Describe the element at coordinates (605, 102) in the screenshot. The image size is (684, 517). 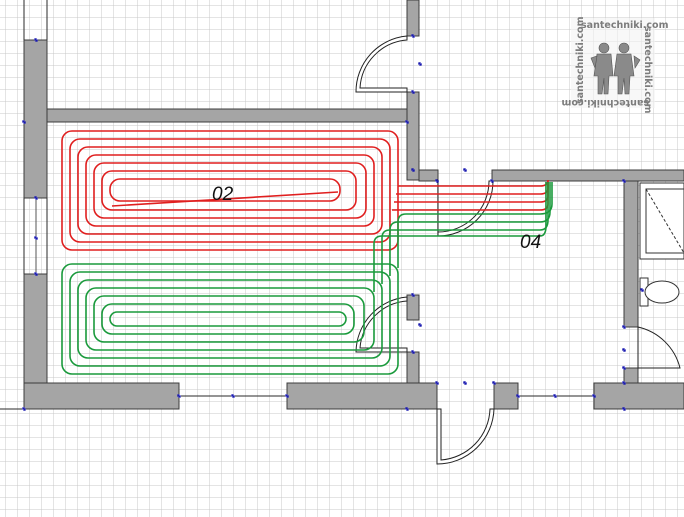
I see `watermark-text-bottom: santechniki.com` at that location.